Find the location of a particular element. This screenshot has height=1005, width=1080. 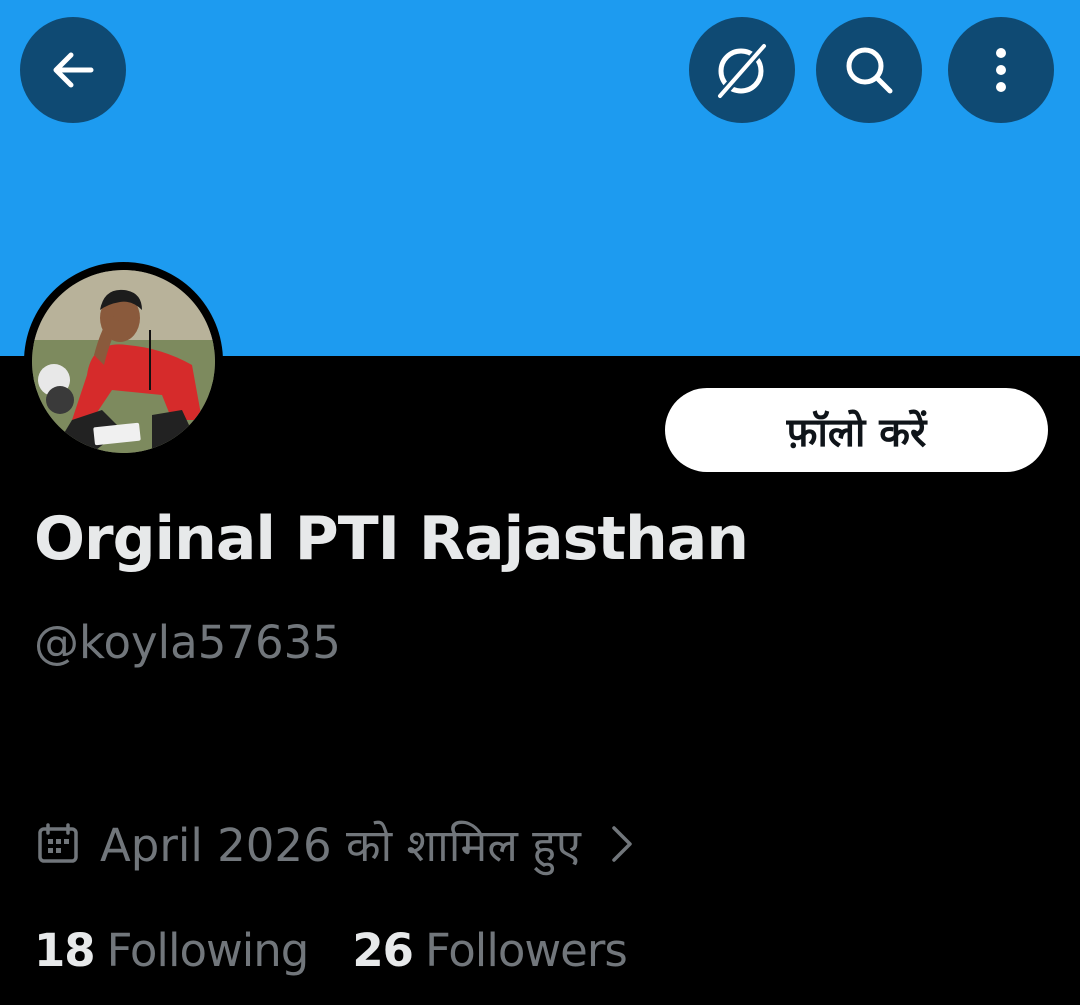

avatar is located at coordinates (123, 361).